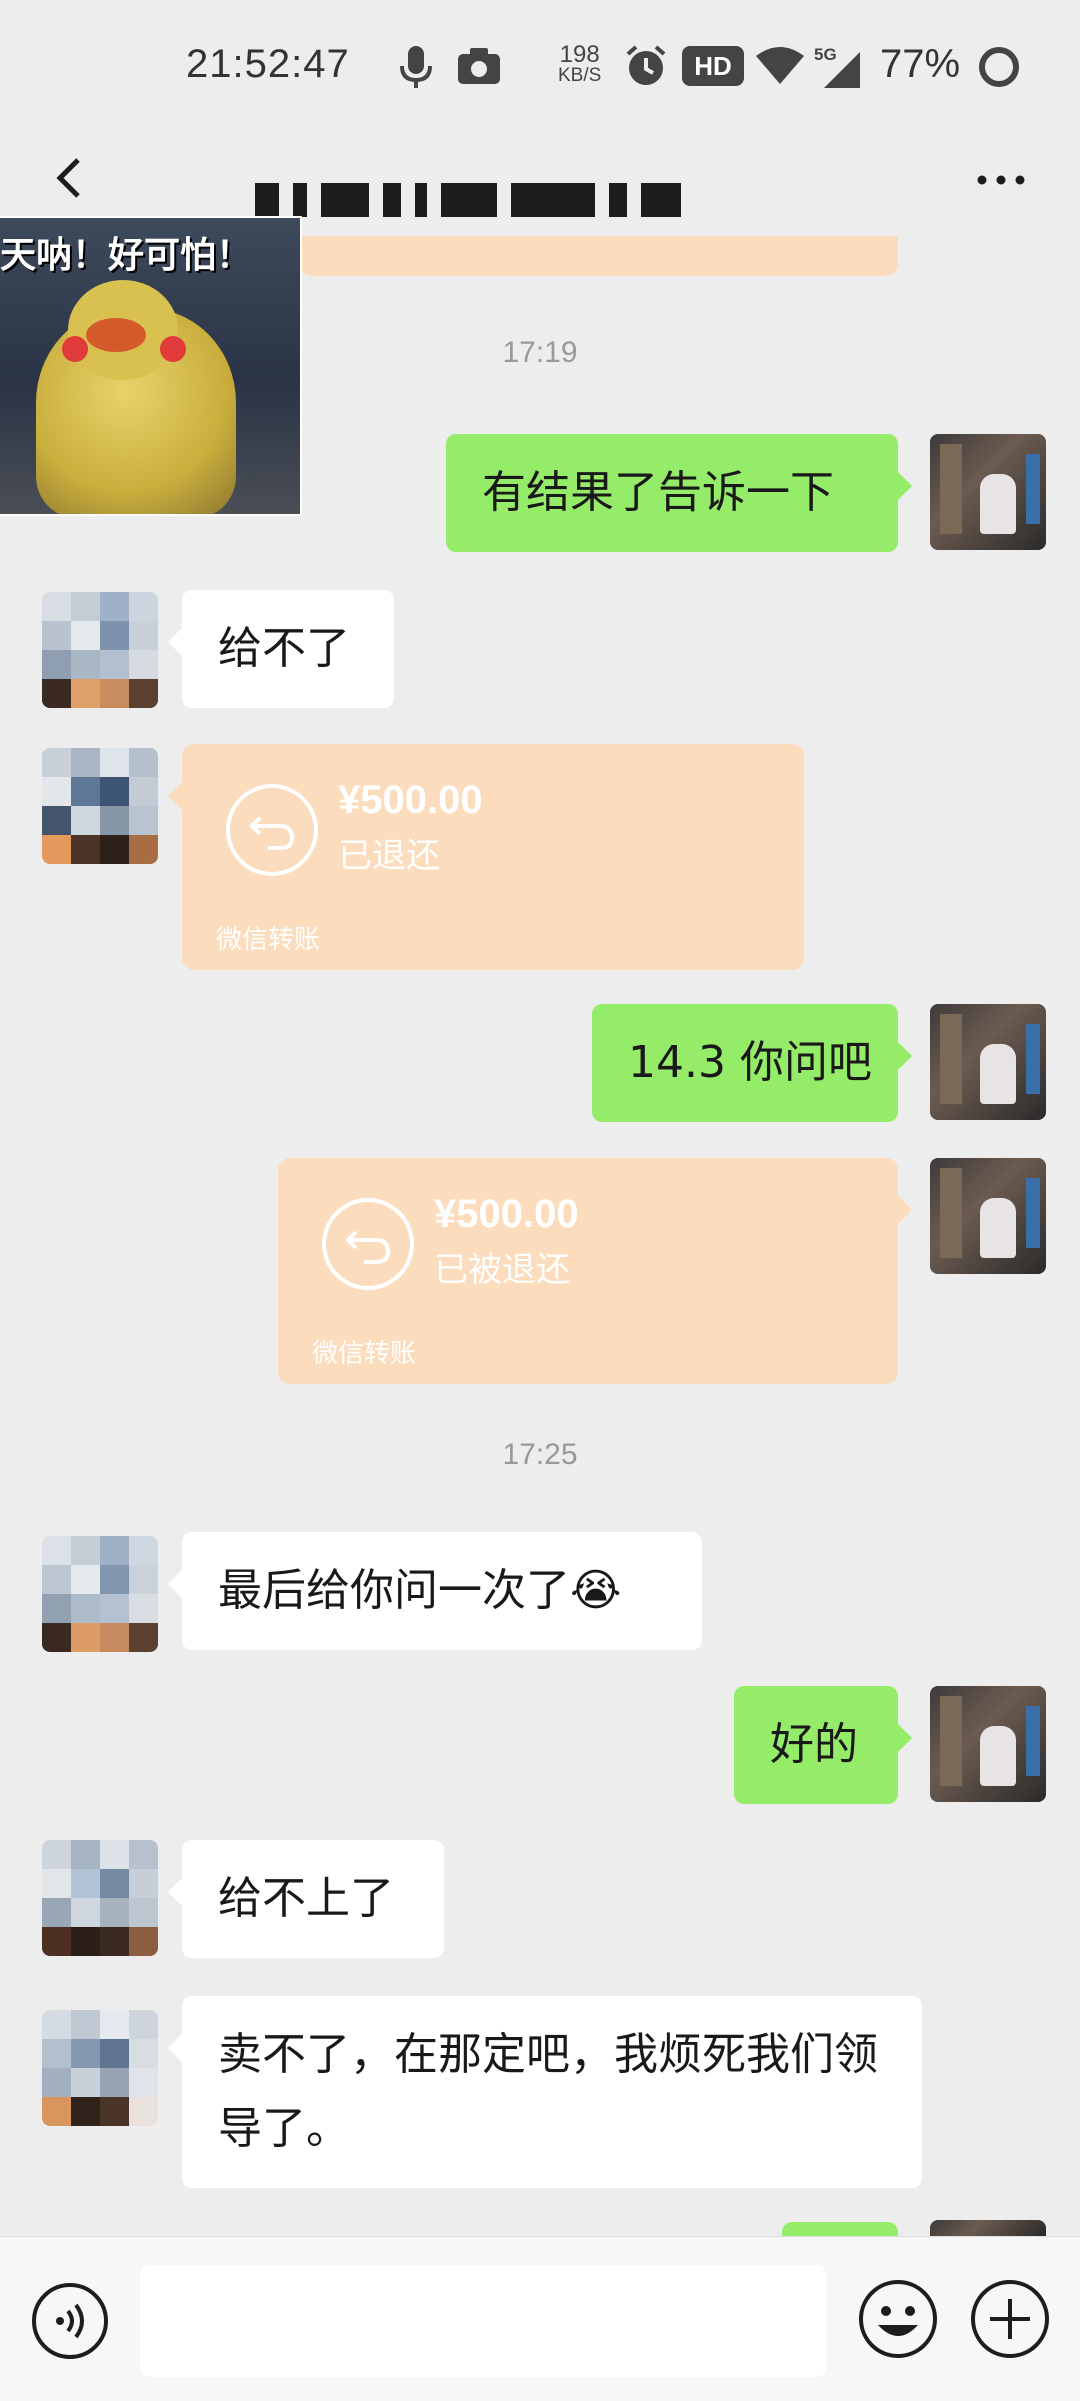  What do you see at coordinates (126, 255) in the screenshot?
I see `sticker-caption: 天呐！好可怕！` at bounding box center [126, 255].